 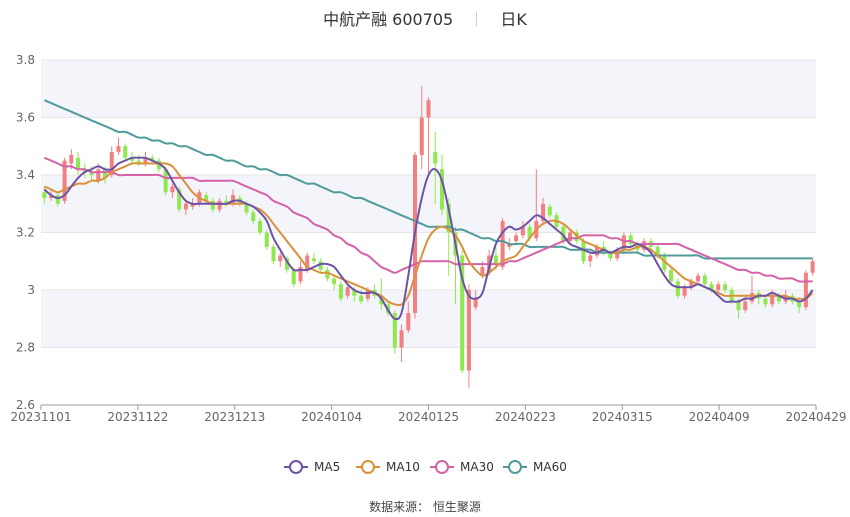 I want to click on x-tick-label: 20240104, so click(x=331, y=417).